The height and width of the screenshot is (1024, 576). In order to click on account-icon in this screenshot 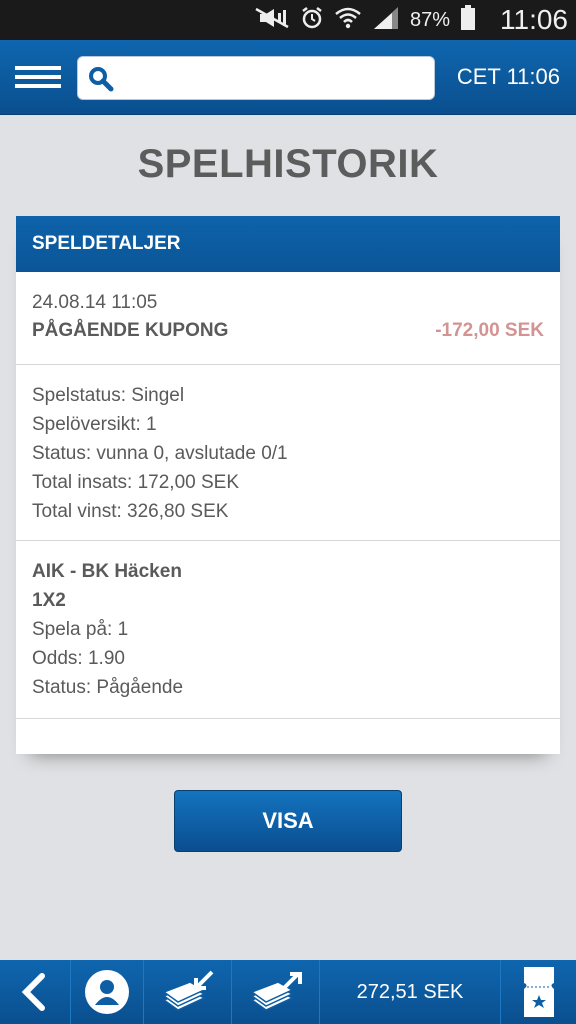, I will do `click(107, 992)`.